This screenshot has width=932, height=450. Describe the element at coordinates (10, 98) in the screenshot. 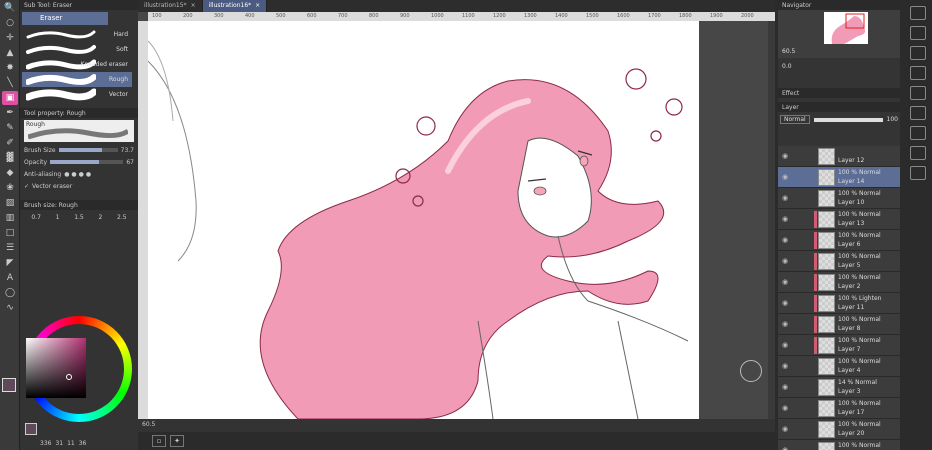

I see `eraser-tool-icon: ▣` at that location.